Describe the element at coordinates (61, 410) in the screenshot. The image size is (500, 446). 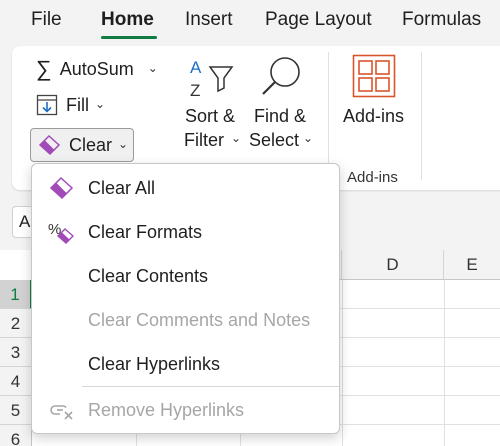
I see `remove-hyperlinks-icon` at that location.